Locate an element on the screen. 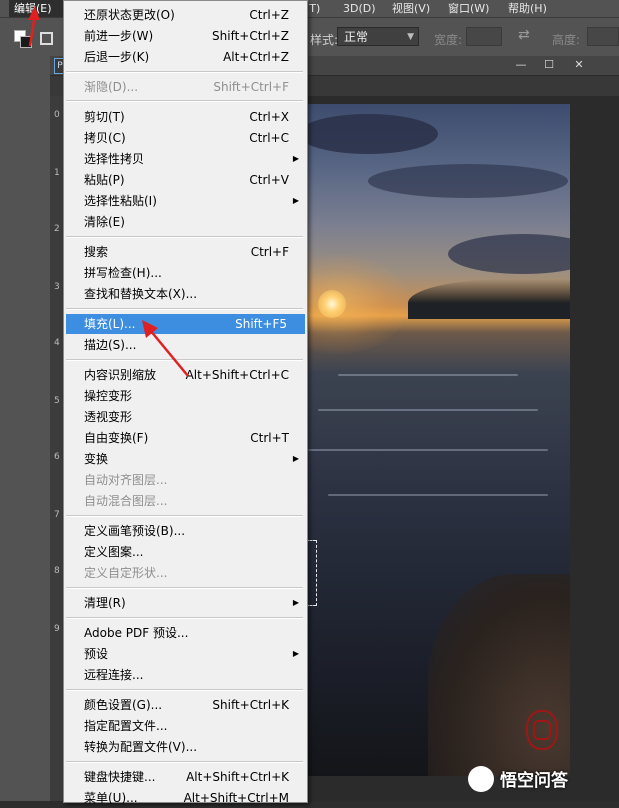  arrow-to-fill-item is located at coordinates (165, 348).